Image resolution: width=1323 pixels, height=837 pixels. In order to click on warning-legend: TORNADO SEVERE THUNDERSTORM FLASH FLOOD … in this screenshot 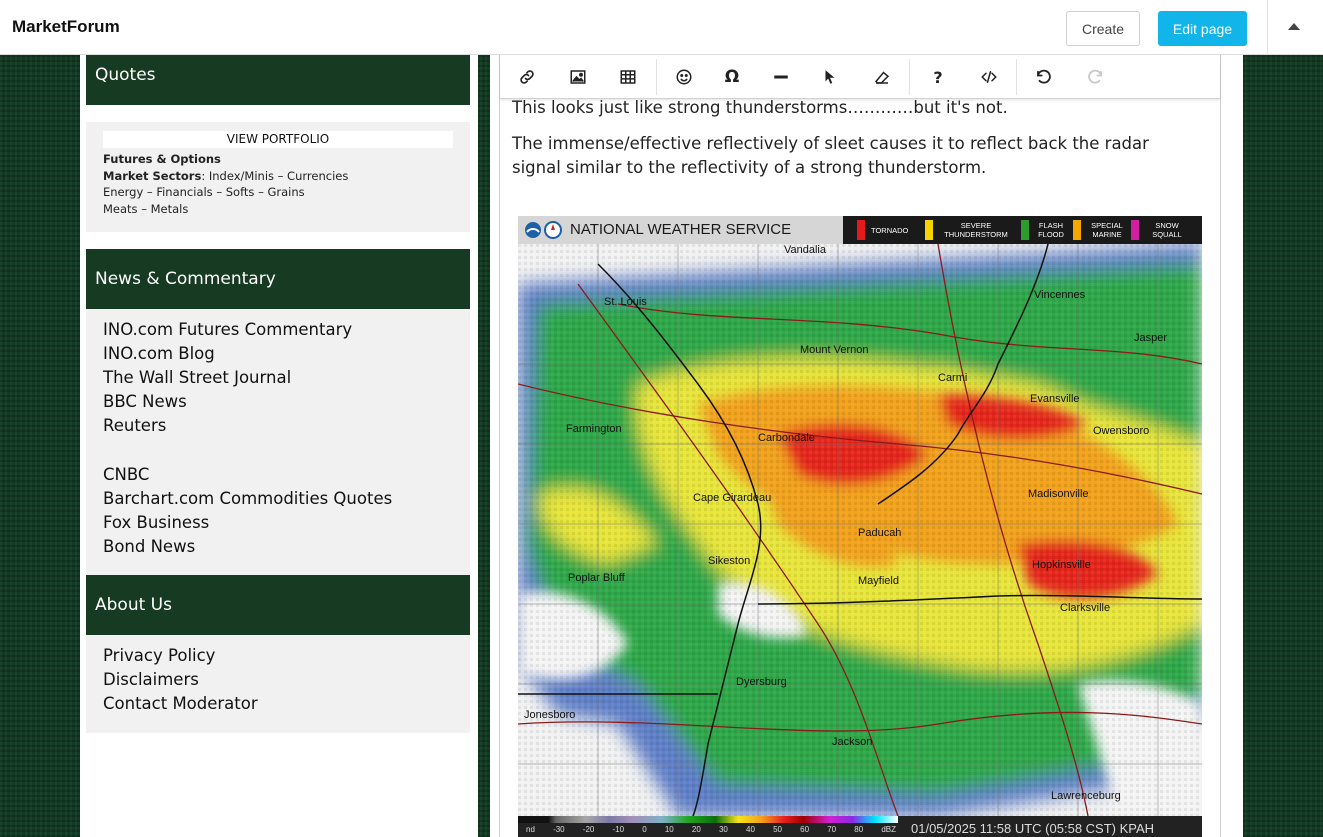, I will do `click(1022, 230)`.